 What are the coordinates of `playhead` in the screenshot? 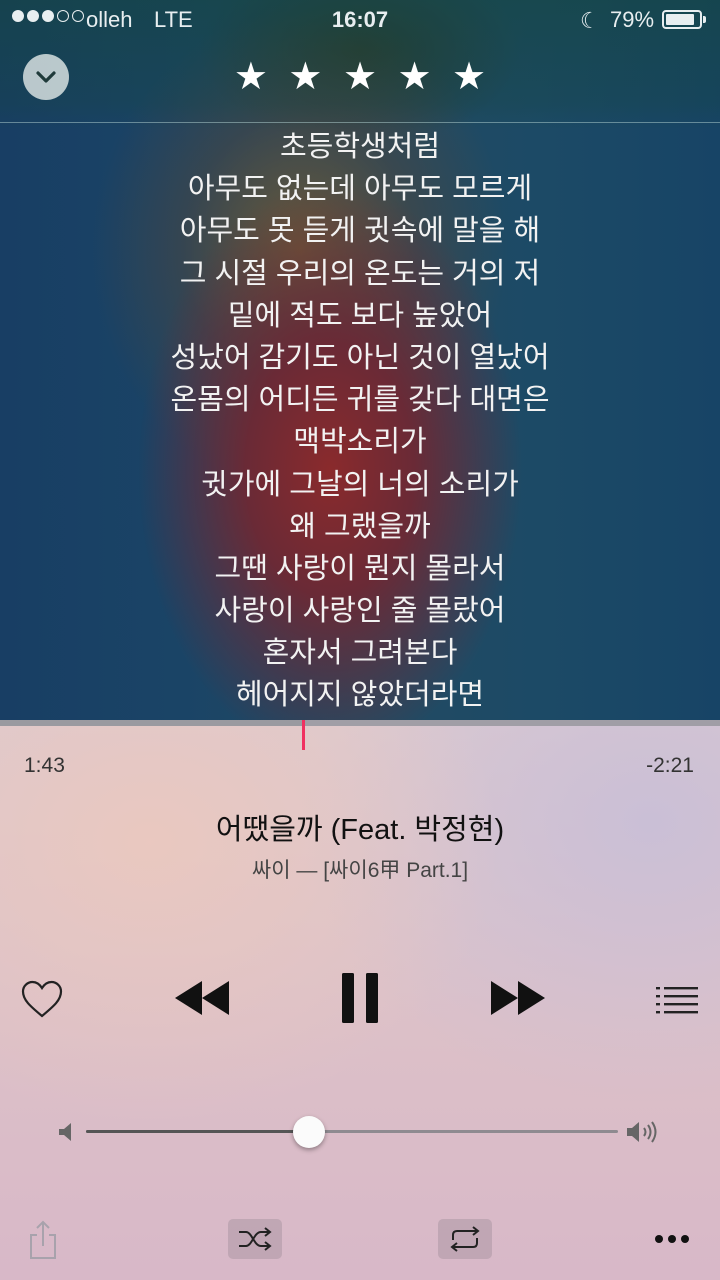 It's located at (303, 735).